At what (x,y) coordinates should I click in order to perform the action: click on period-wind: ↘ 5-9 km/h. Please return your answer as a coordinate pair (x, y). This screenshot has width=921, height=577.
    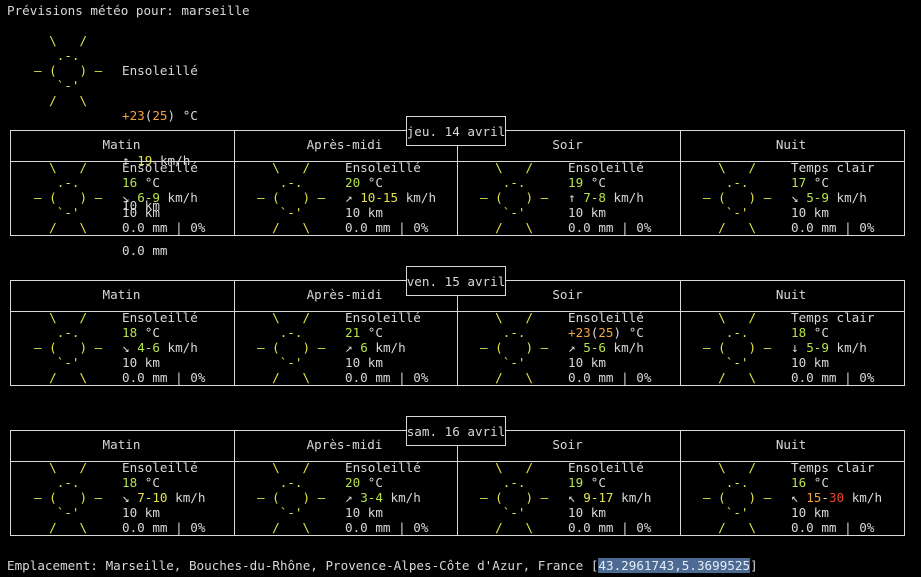
    Looking at the image, I should click on (829, 197).